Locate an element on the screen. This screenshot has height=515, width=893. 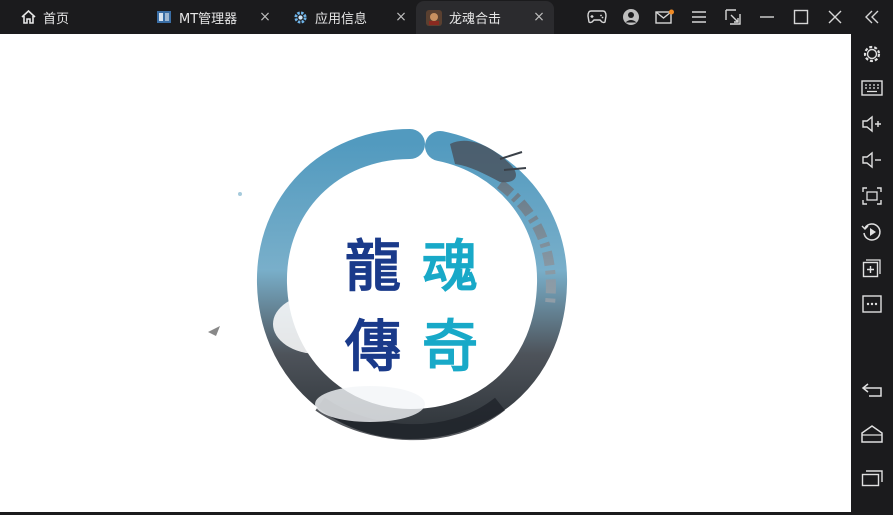
close-window-icon is located at coordinates (835, 17).